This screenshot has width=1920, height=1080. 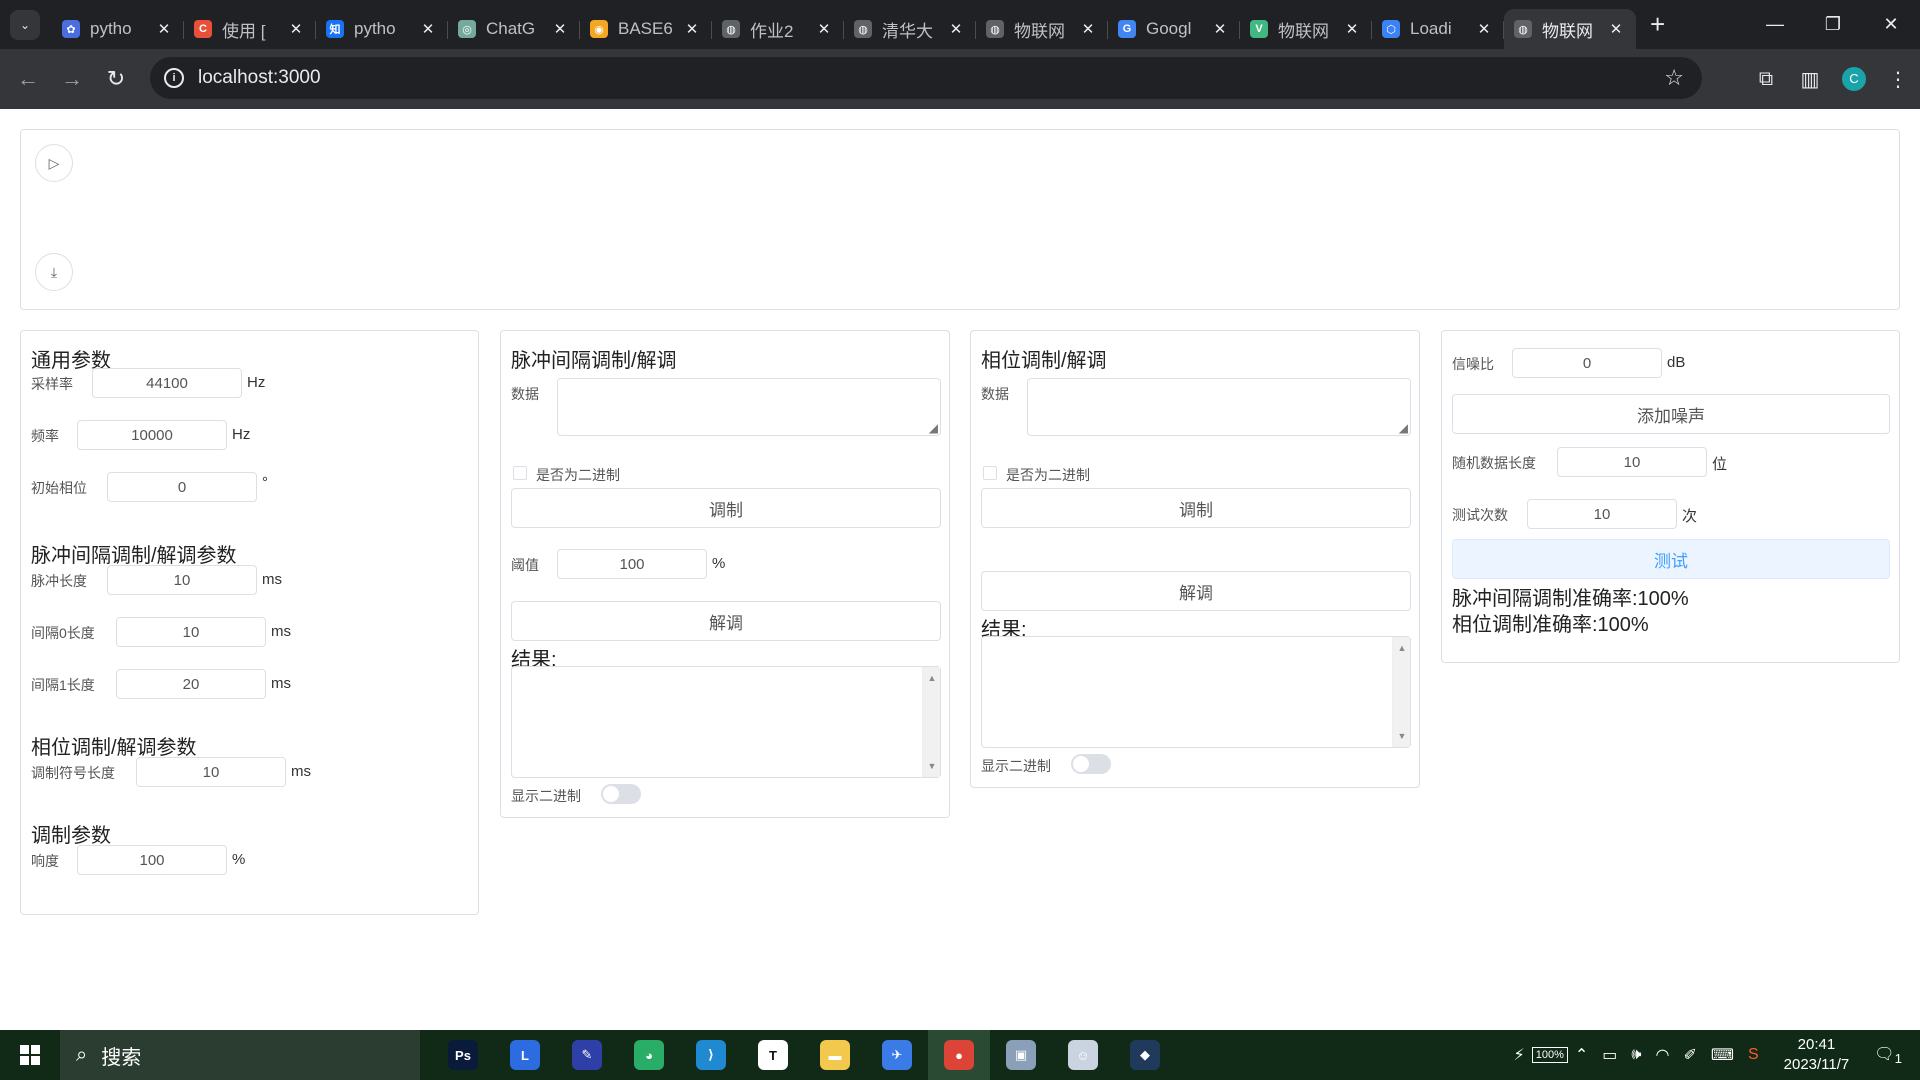 I want to click on phase-input: 0, so click(x=182, y=487).